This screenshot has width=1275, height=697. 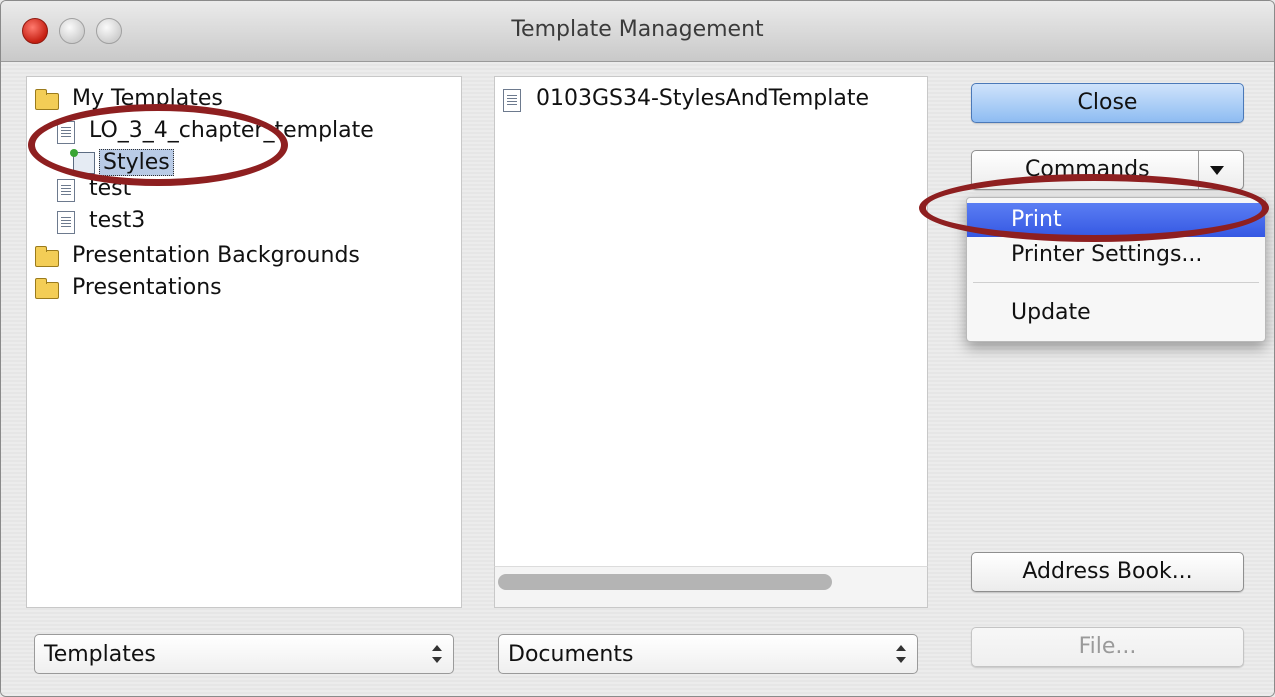 I want to click on horizontal-scrollbar, so click(x=711, y=587).